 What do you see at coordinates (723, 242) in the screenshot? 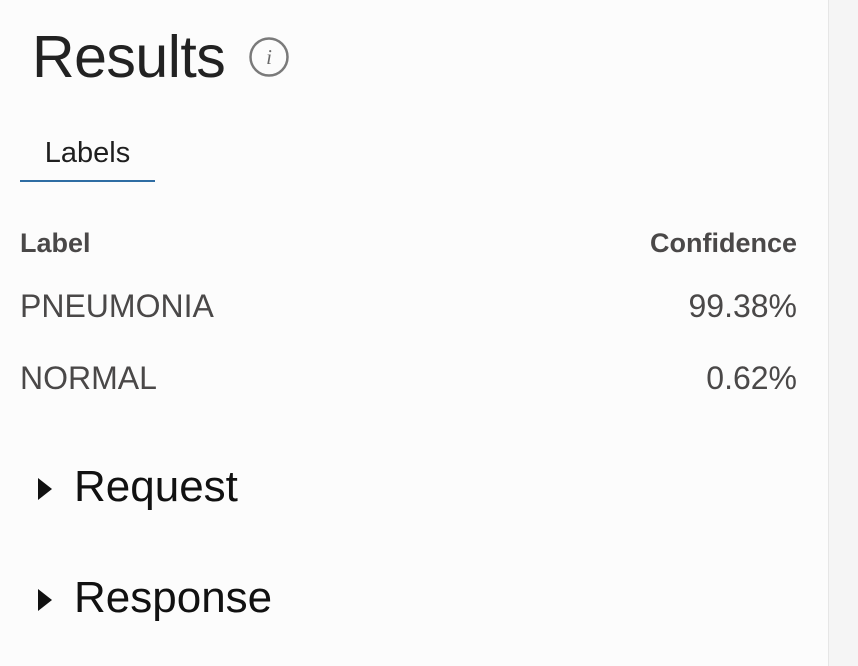
I see `table-header-confidence: Confidence` at bounding box center [723, 242].